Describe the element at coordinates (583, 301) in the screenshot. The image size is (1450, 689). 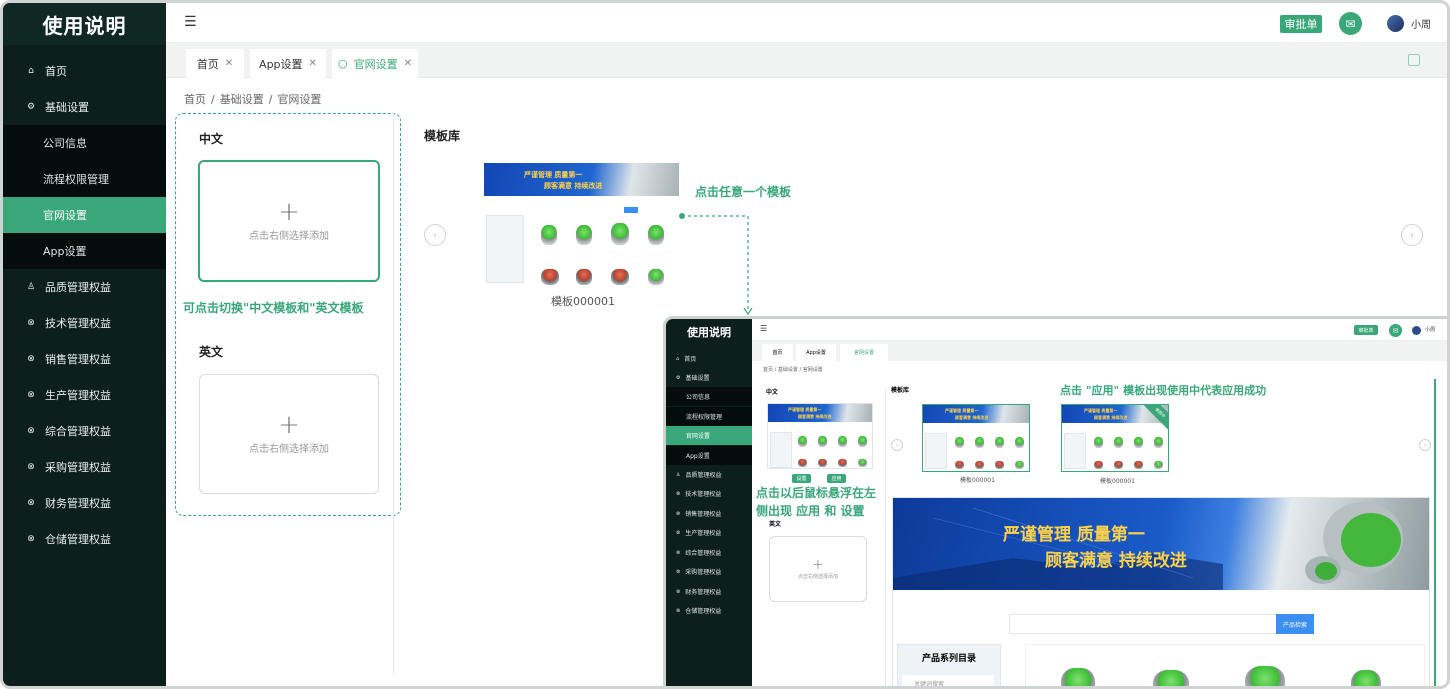
I see `template-name: 模板000001` at that location.